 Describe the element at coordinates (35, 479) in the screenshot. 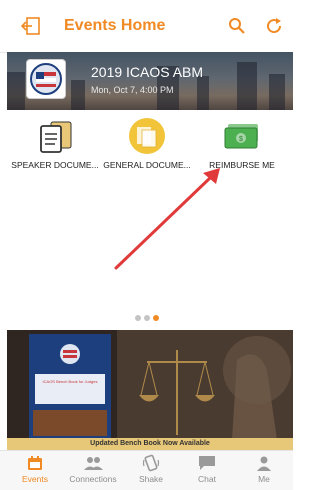

I see `tab-label: Events` at that location.